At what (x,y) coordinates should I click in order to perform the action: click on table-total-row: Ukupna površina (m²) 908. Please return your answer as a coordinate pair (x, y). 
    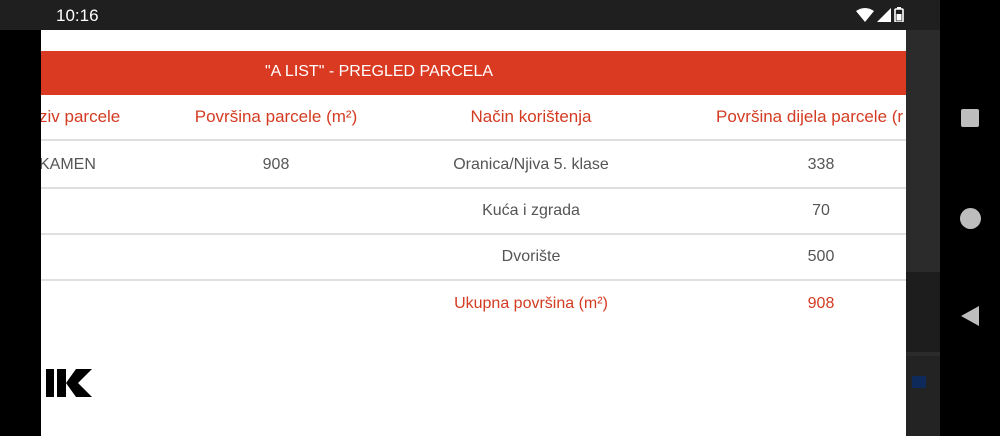
    Looking at the image, I should click on (473, 305).